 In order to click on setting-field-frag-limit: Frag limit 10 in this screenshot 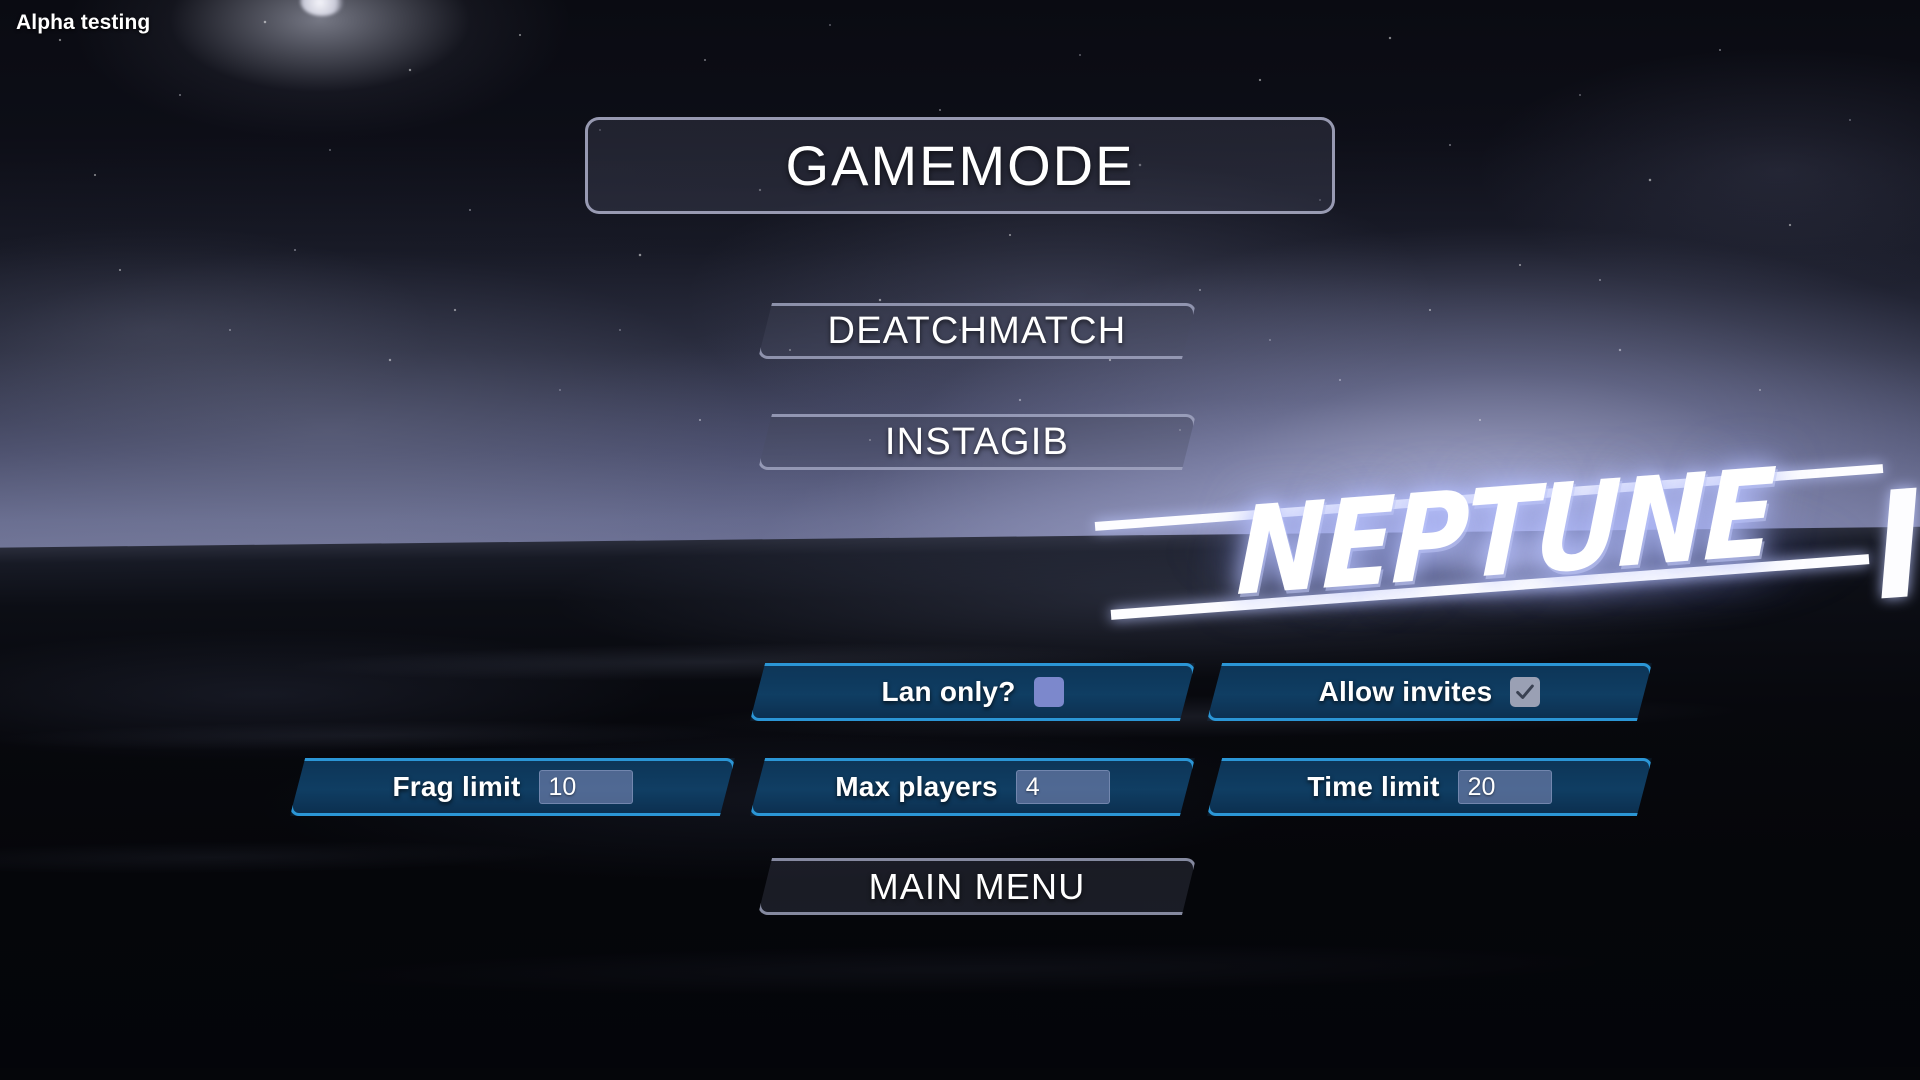, I will do `click(512, 787)`.